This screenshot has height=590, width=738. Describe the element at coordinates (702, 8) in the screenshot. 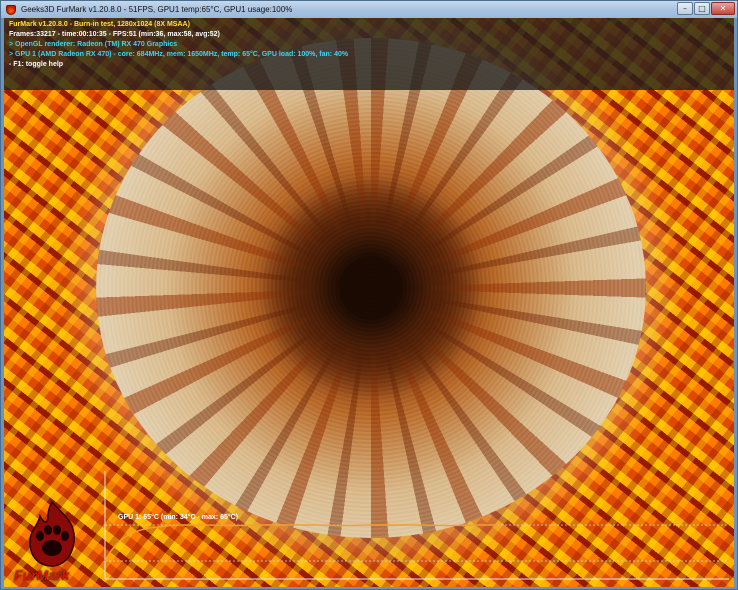

I see `maximize-button: □` at that location.